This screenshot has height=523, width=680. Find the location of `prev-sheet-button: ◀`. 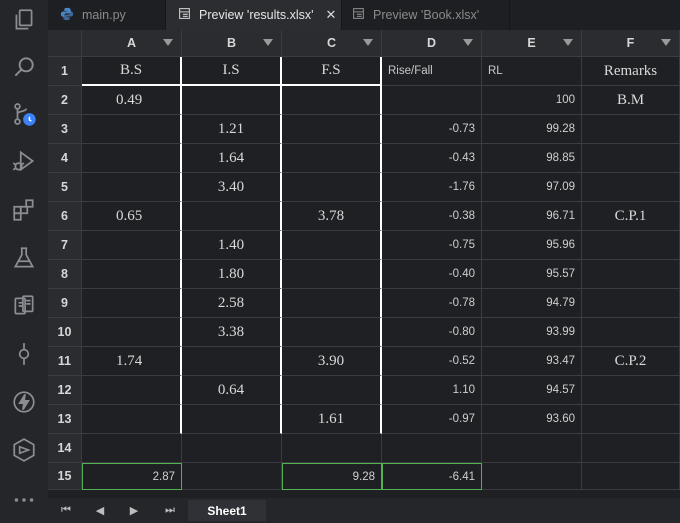

prev-sheet-button: ◀ is located at coordinates (100, 510).